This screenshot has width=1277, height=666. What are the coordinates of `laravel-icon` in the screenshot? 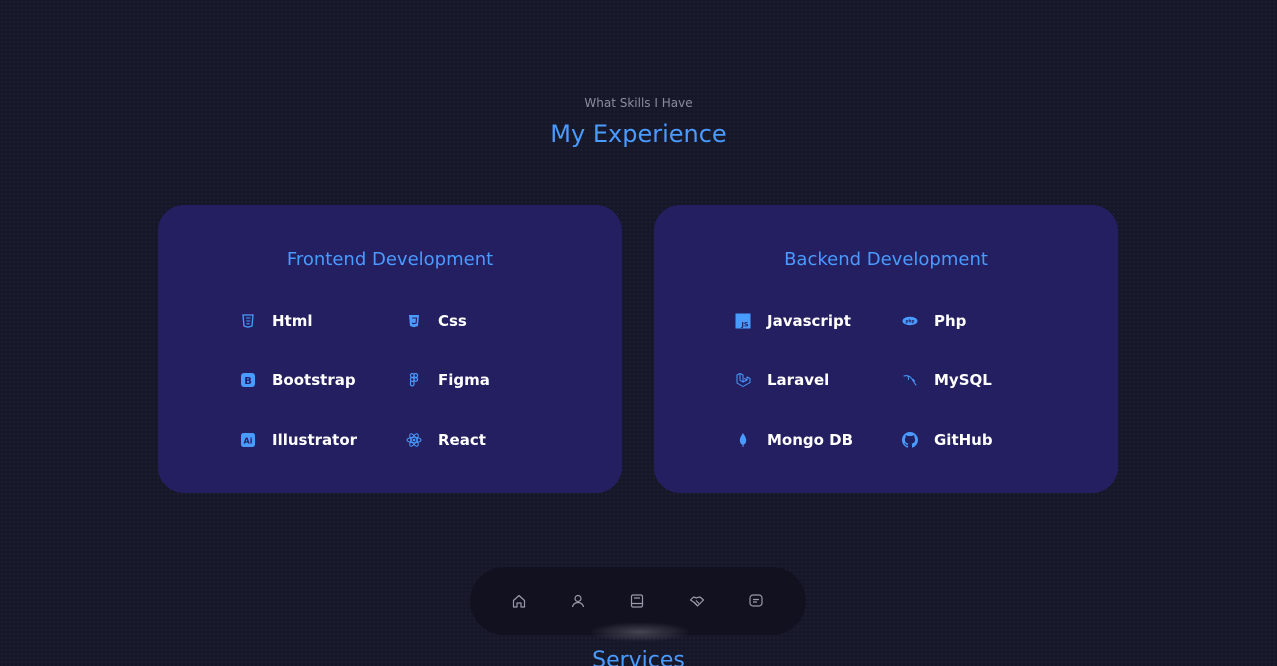 It's located at (743, 380).